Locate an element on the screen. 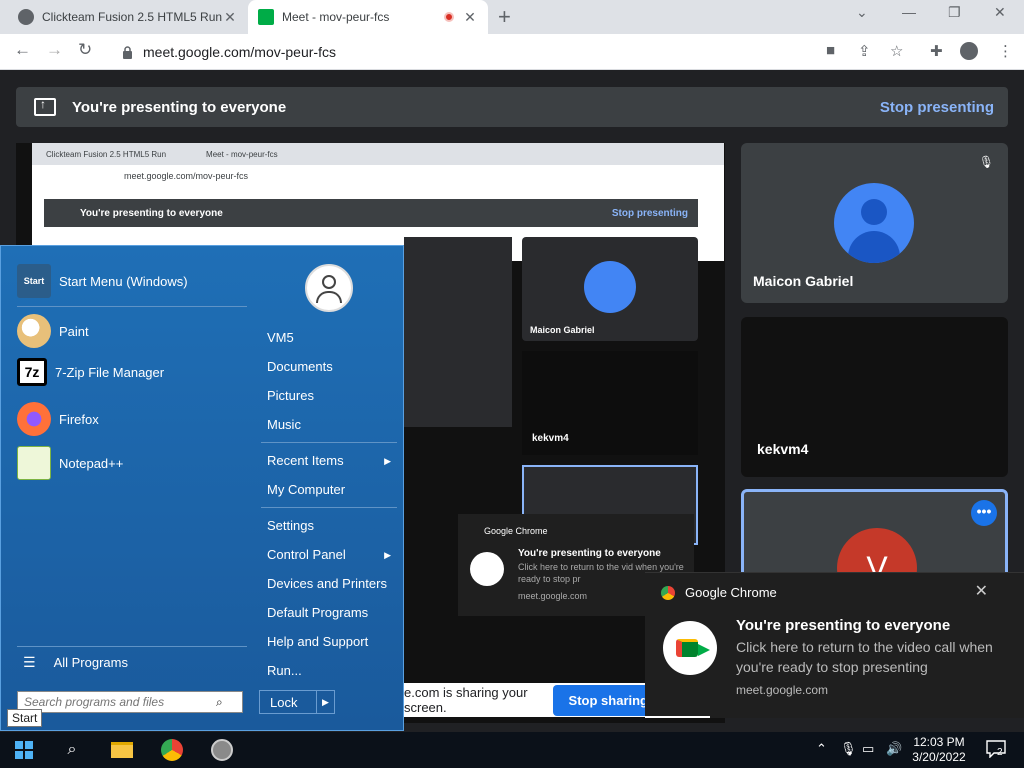  mini-stop: Stop presenting is located at coordinates (649, 213).